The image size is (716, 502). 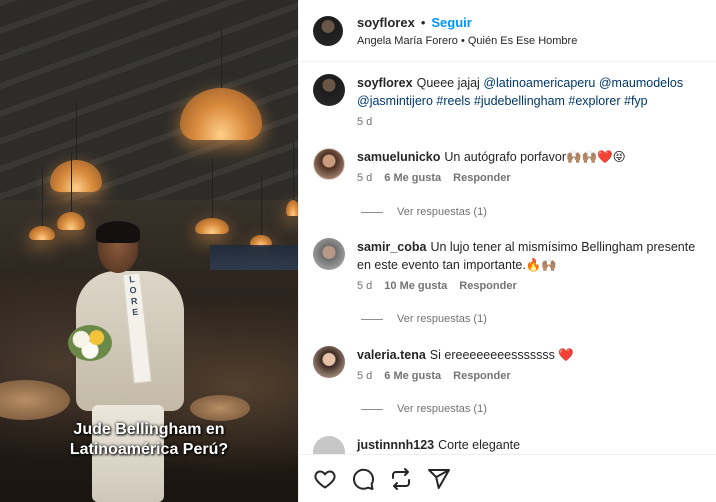 What do you see at coordinates (415, 286) in the screenshot?
I see `likes-count: 10 Me gusta` at bounding box center [415, 286].